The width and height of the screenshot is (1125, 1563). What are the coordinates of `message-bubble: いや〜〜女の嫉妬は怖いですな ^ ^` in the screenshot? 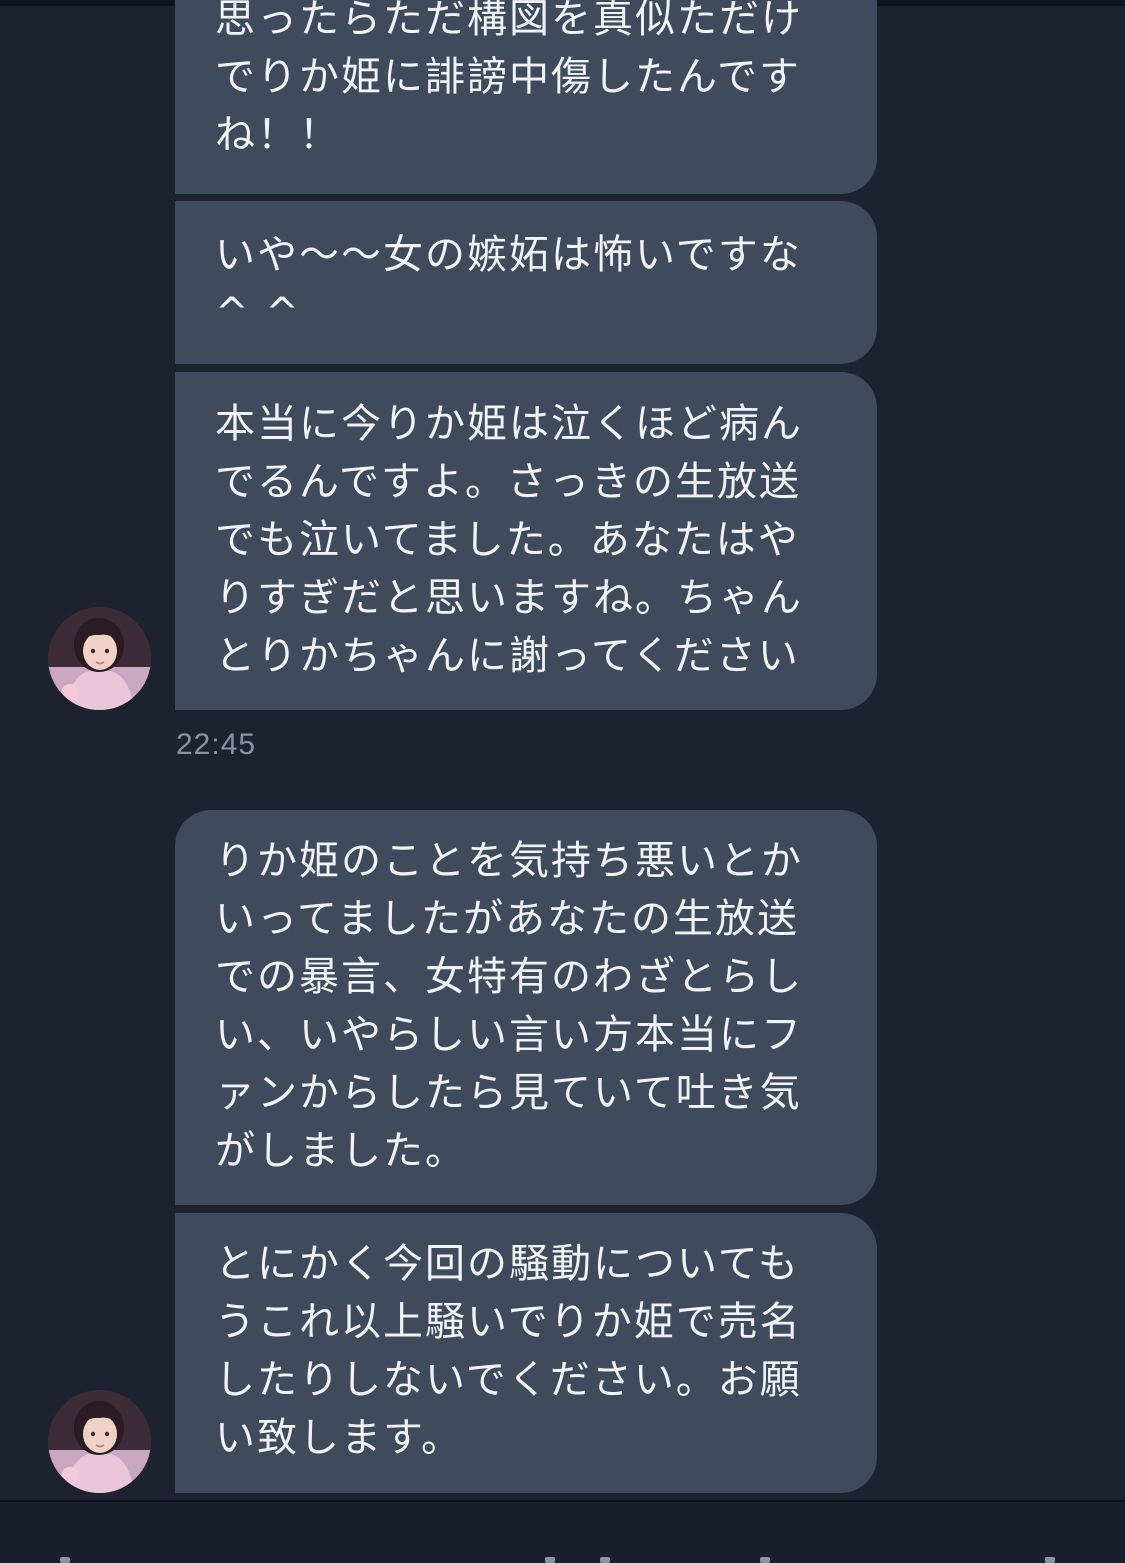 It's located at (526, 282).